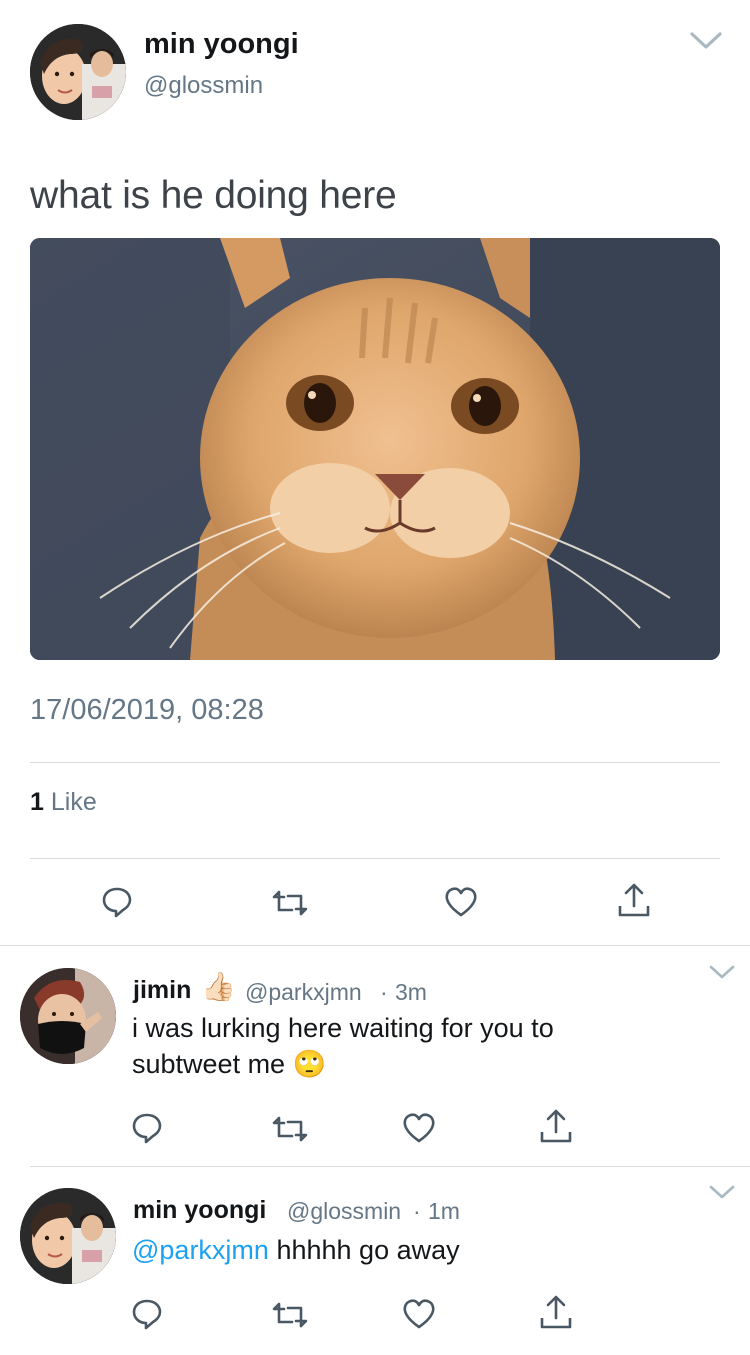 Image resolution: width=750 pixels, height=1355 pixels. Describe the element at coordinates (162, 990) in the screenshot. I see `reply-author-display-name: jimin` at that location.